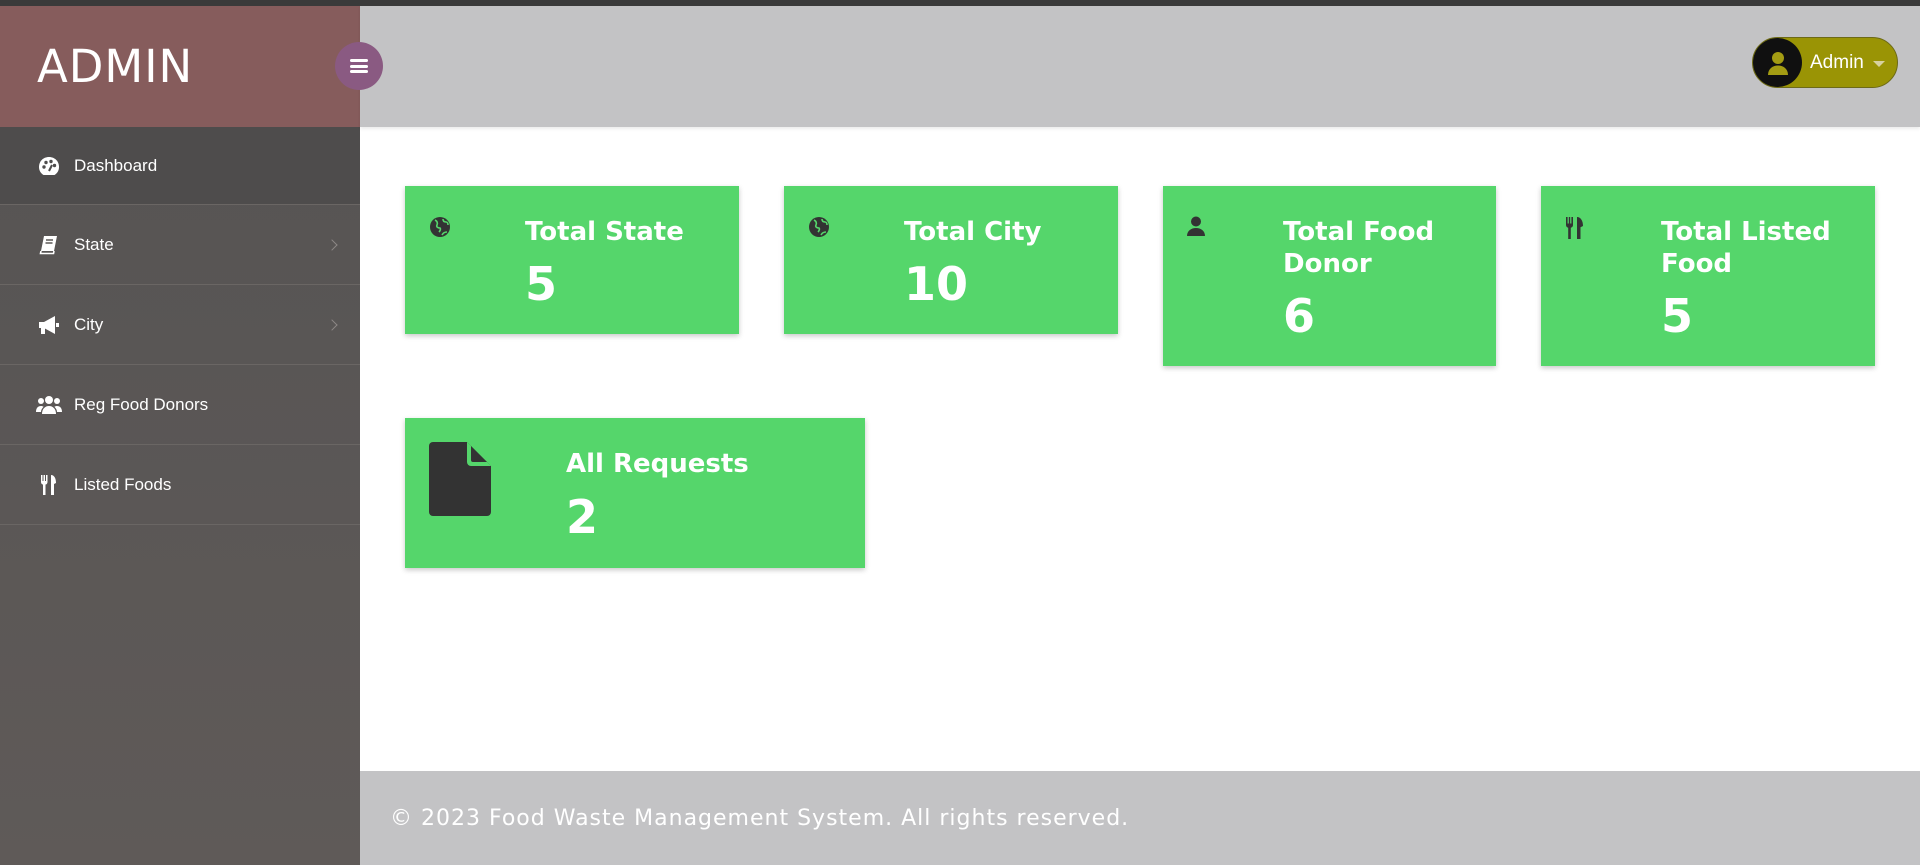 The image size is (1920, 865). Describe the element at coordinates (1299, 316) in the screenshot. I see `card-value: 6` at that location.